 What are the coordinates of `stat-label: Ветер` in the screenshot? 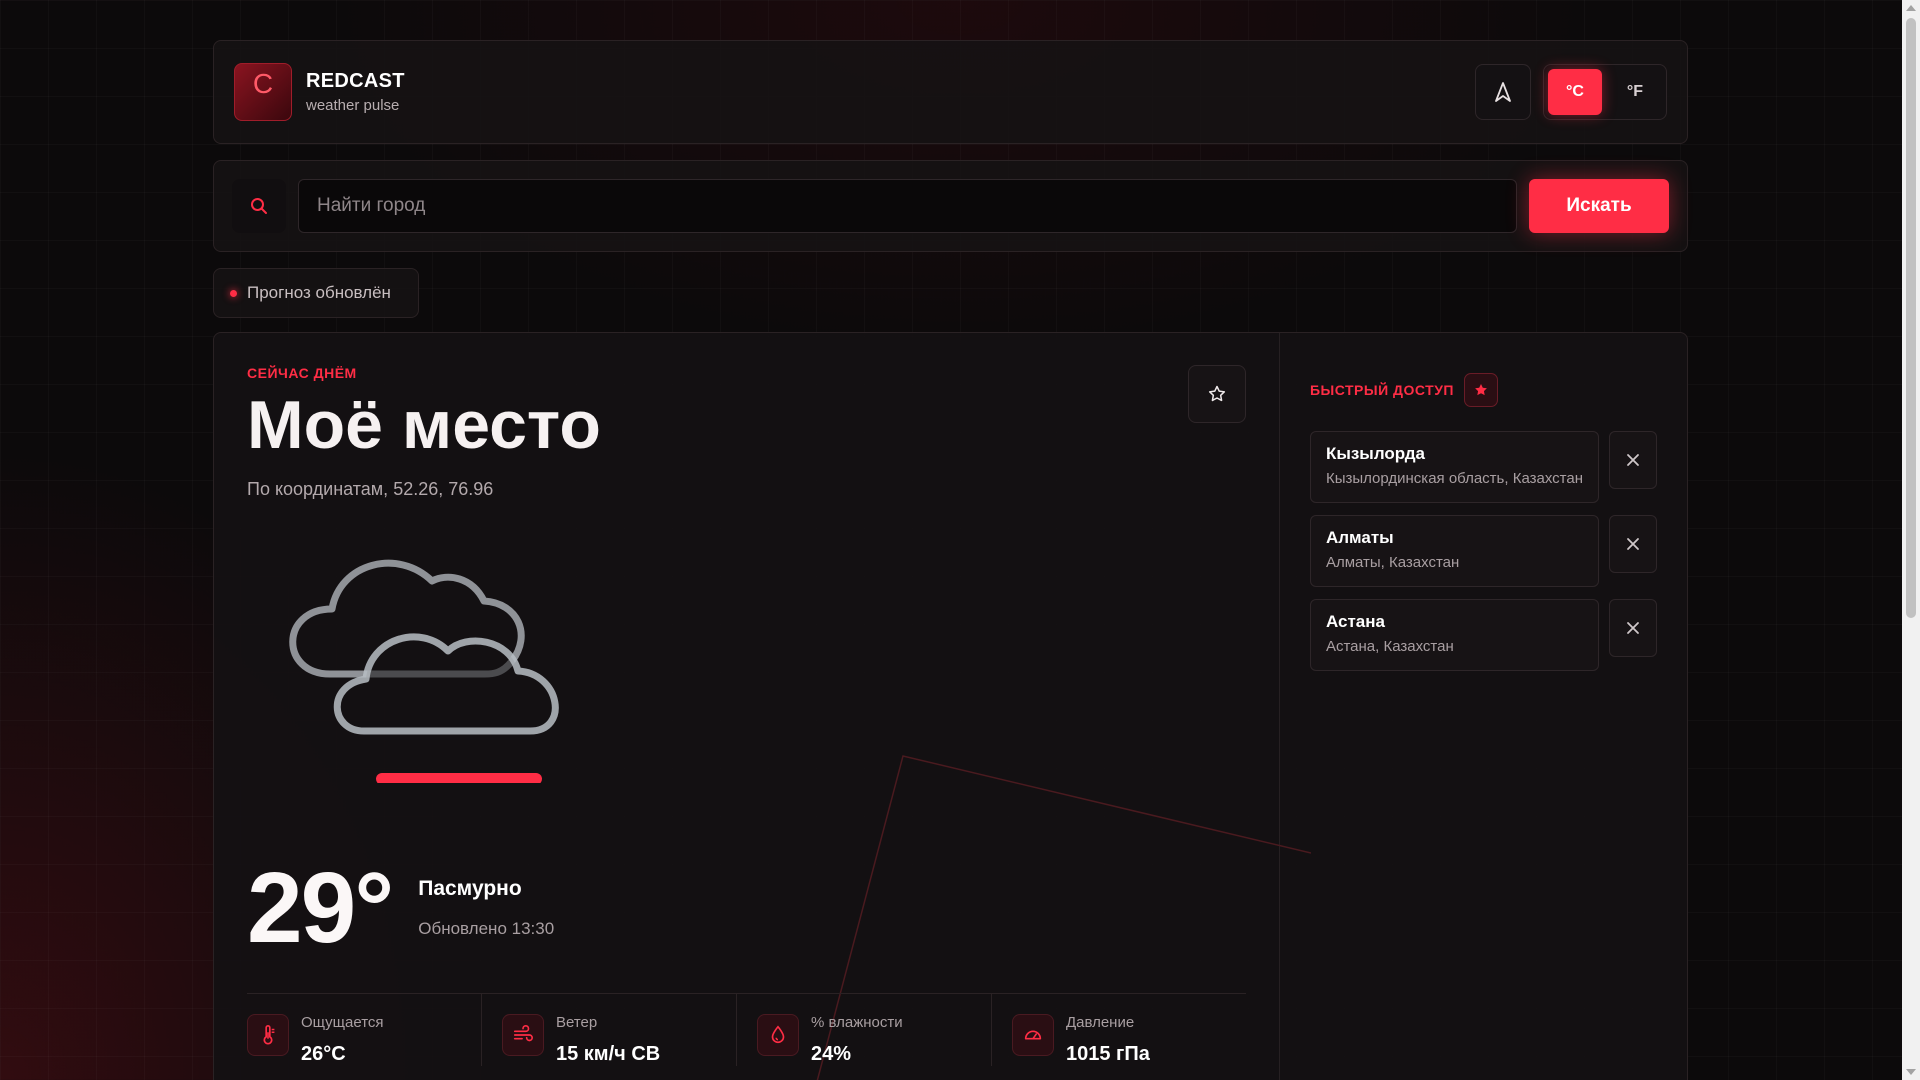 It's located at (576, 1022).